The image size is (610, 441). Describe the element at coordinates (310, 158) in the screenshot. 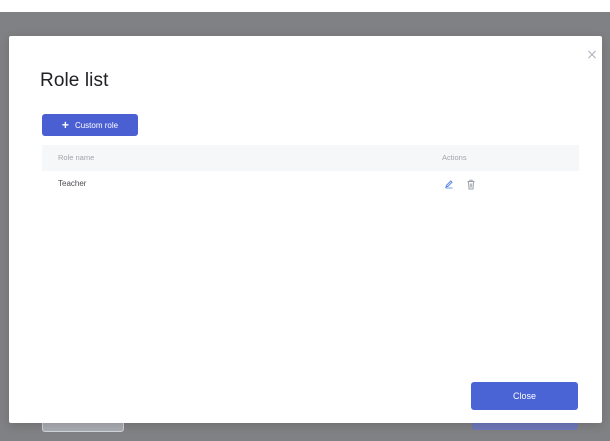

I see `table-header: Role name Actions` at that location.